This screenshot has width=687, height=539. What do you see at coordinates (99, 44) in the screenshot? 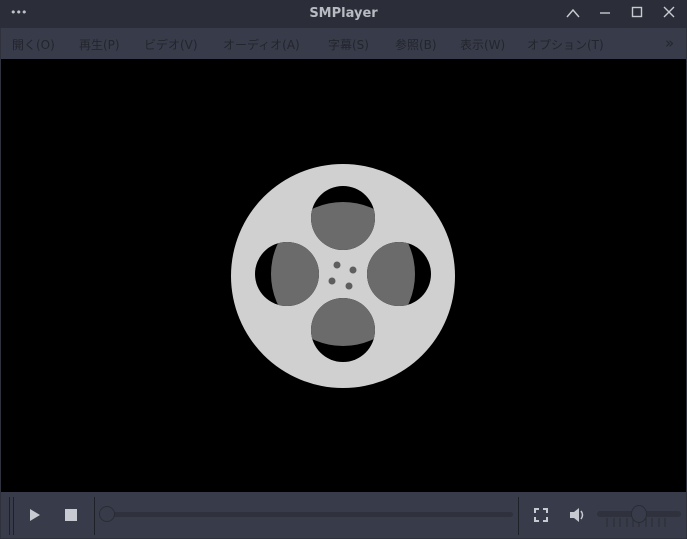
I see `menu-play: 再生(P)` at bounding box center [99, 44].